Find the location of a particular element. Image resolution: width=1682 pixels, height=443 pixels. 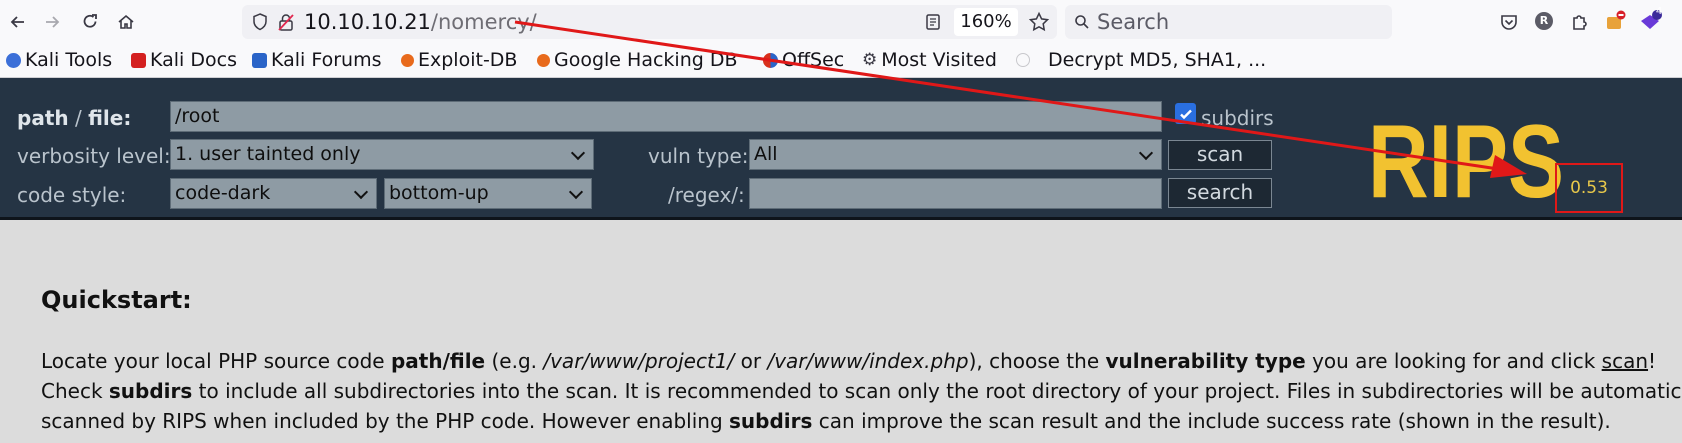

bookmark-label: OffSec is located at coordinates (813, 60).